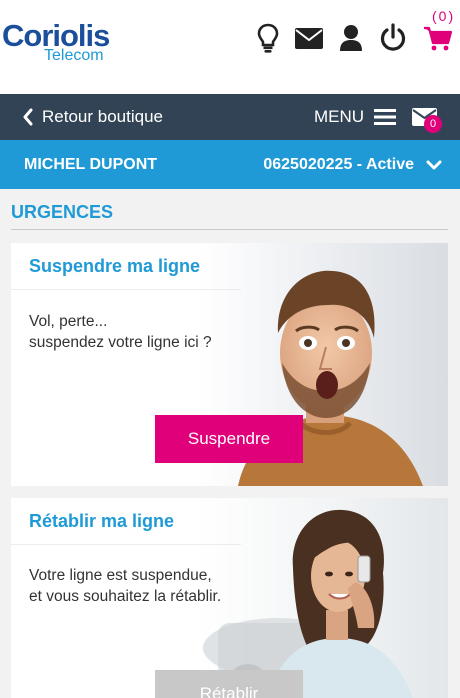 The height and width of the screenshot is (698, 460). I want to click on top-nav: Retour boutique MENU, so click(230, 117).